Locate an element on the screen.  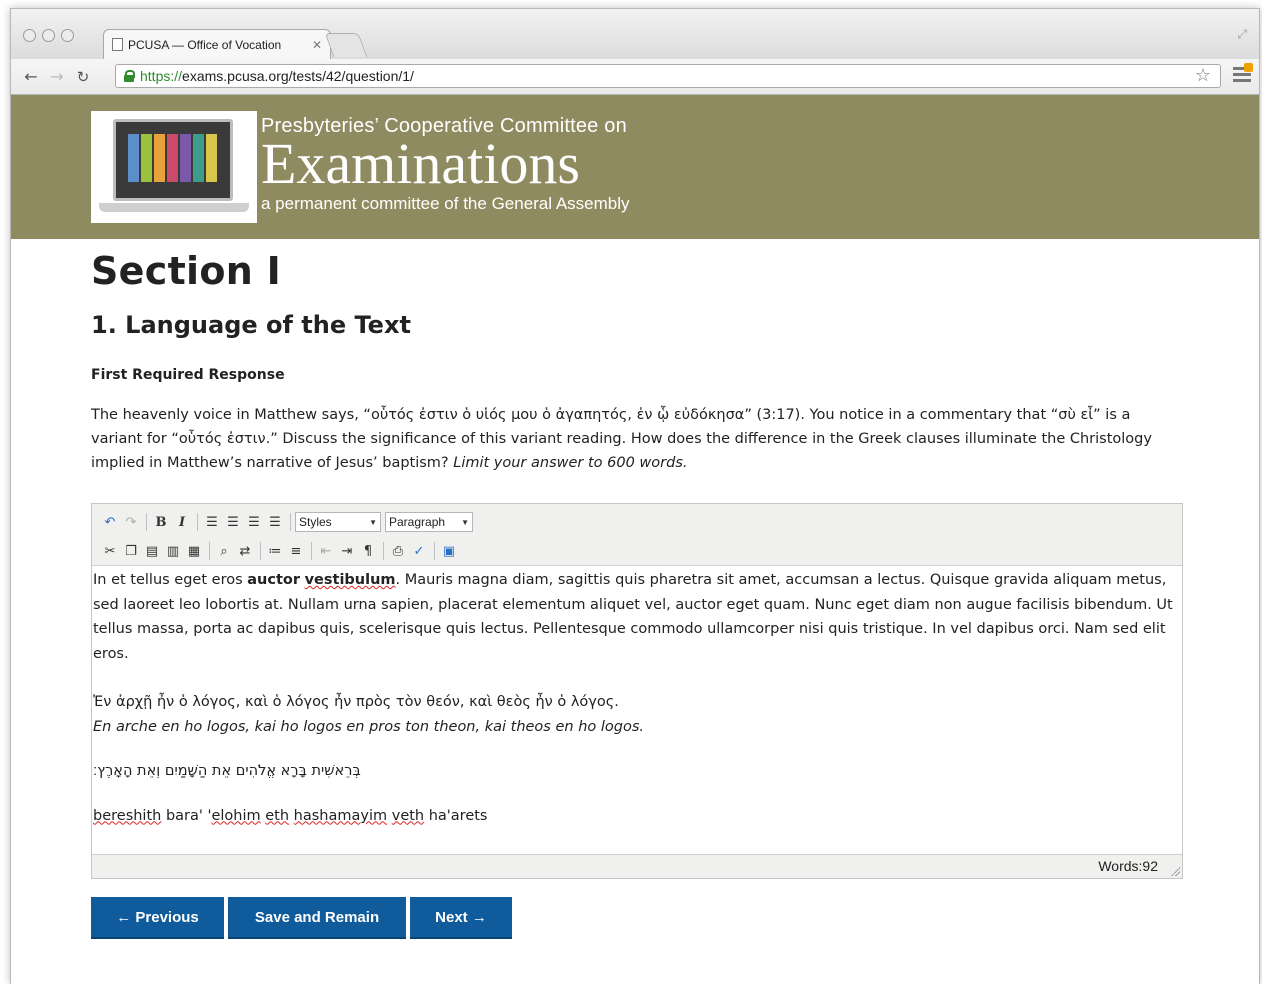
paste-word-icon: ▦ is located at coordinates (194, 551).